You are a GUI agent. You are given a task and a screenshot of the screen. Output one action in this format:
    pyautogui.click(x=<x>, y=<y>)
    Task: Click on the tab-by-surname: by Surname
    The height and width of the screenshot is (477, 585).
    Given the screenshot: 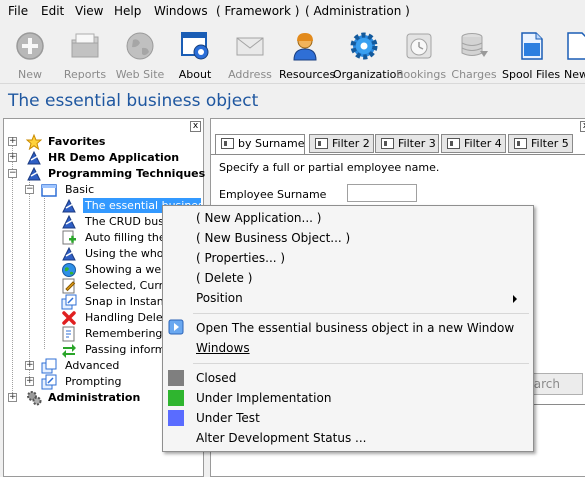 What is the action you would take?
    pyautogui.click(x=260, y=144)
    